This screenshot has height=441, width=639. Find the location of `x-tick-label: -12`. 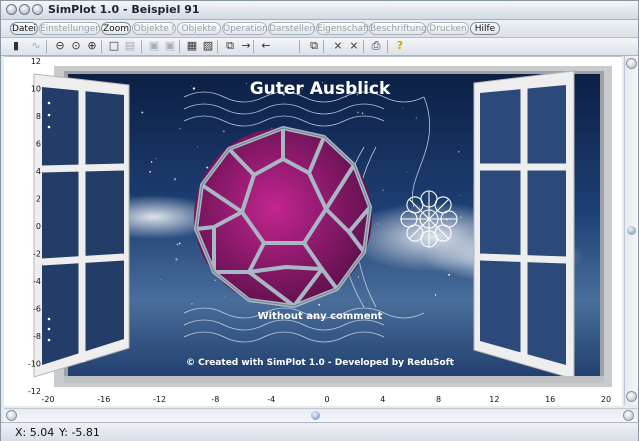

x-tick-label: -12 is located at coordinates (159, 399).